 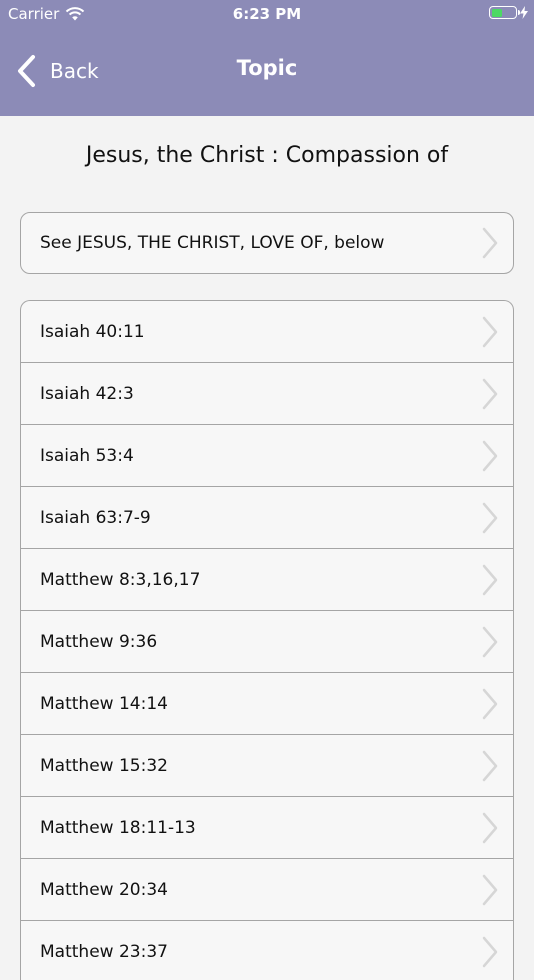 I want to click on see-also-card: See JESUS, THE CHRIST, LOVE OF, below, so click(x=267, y=243).